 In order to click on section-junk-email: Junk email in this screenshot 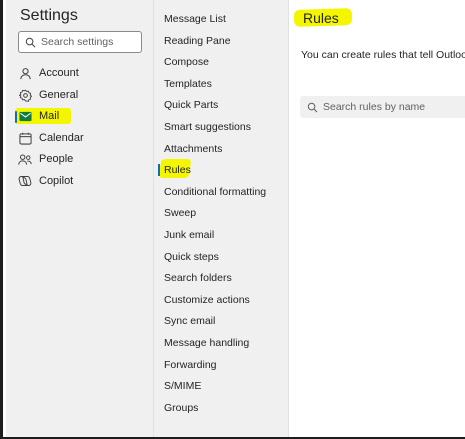, I will do `click(189, 235)`.